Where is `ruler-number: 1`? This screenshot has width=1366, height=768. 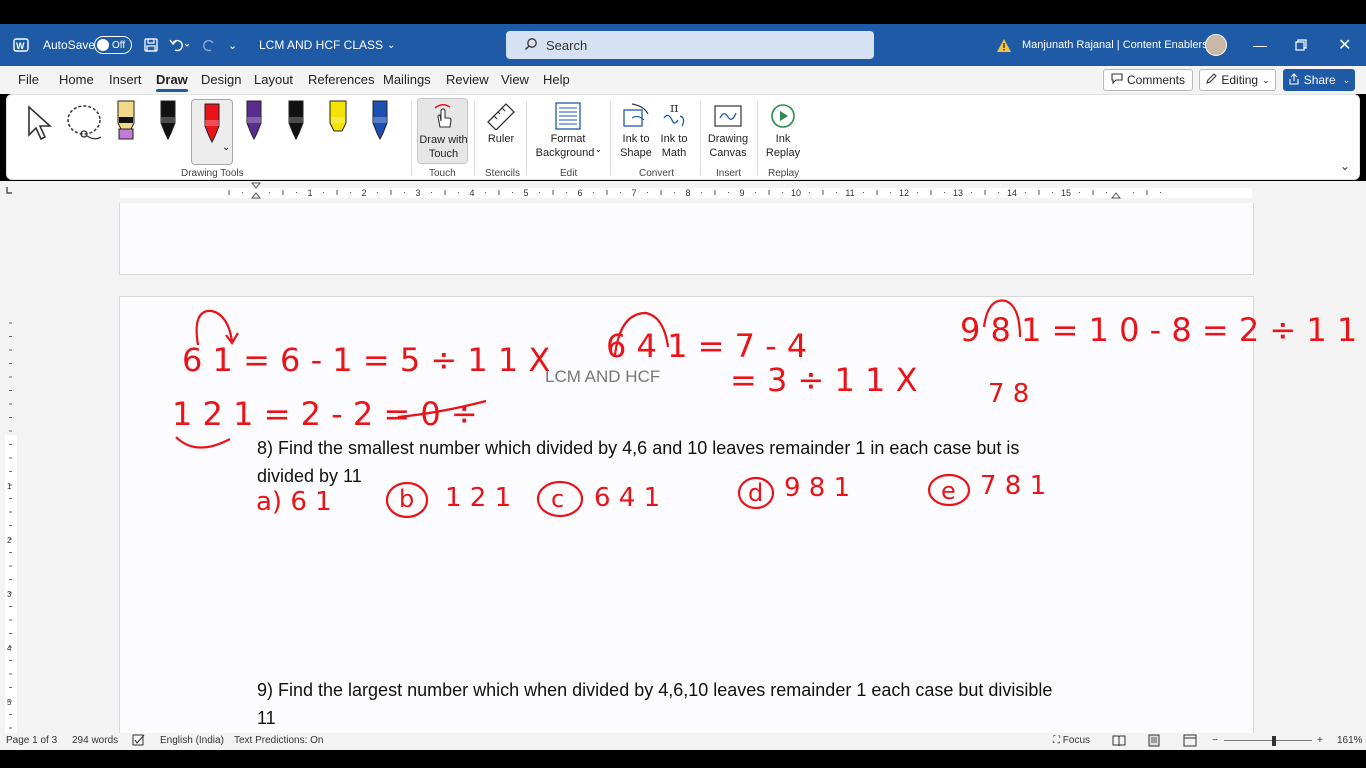
ruler-number: 1 is located at coordinates (9, 486).